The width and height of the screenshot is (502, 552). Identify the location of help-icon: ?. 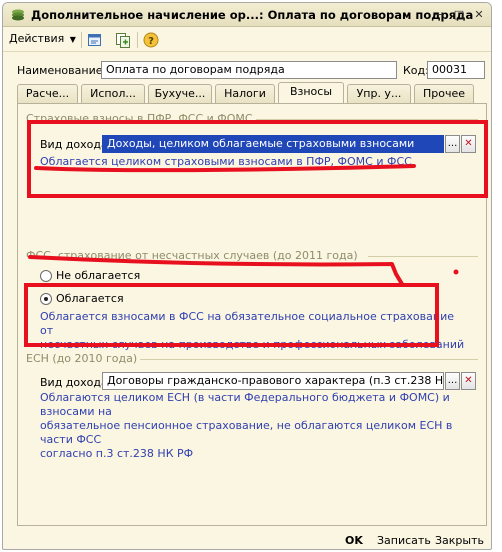
(151, 40).